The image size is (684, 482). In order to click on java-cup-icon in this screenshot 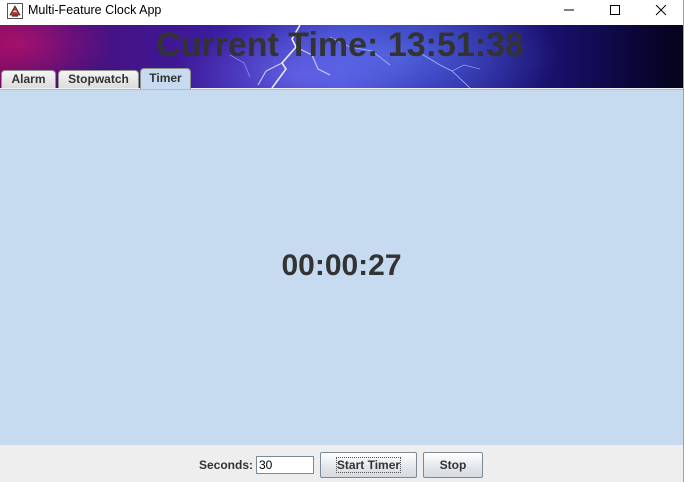, I will do `click(15, 11)`.